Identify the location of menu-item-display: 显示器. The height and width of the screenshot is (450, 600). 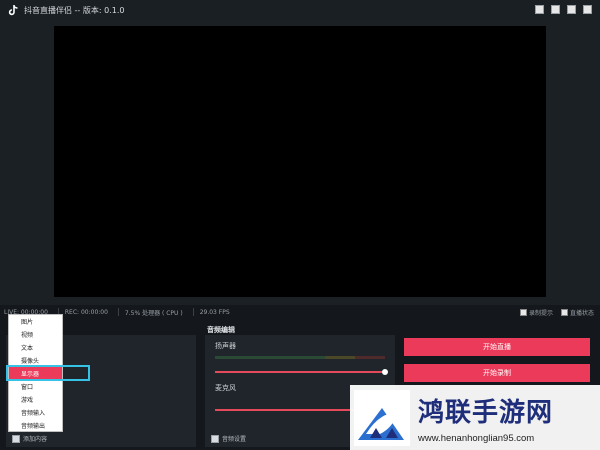
(35, 373).